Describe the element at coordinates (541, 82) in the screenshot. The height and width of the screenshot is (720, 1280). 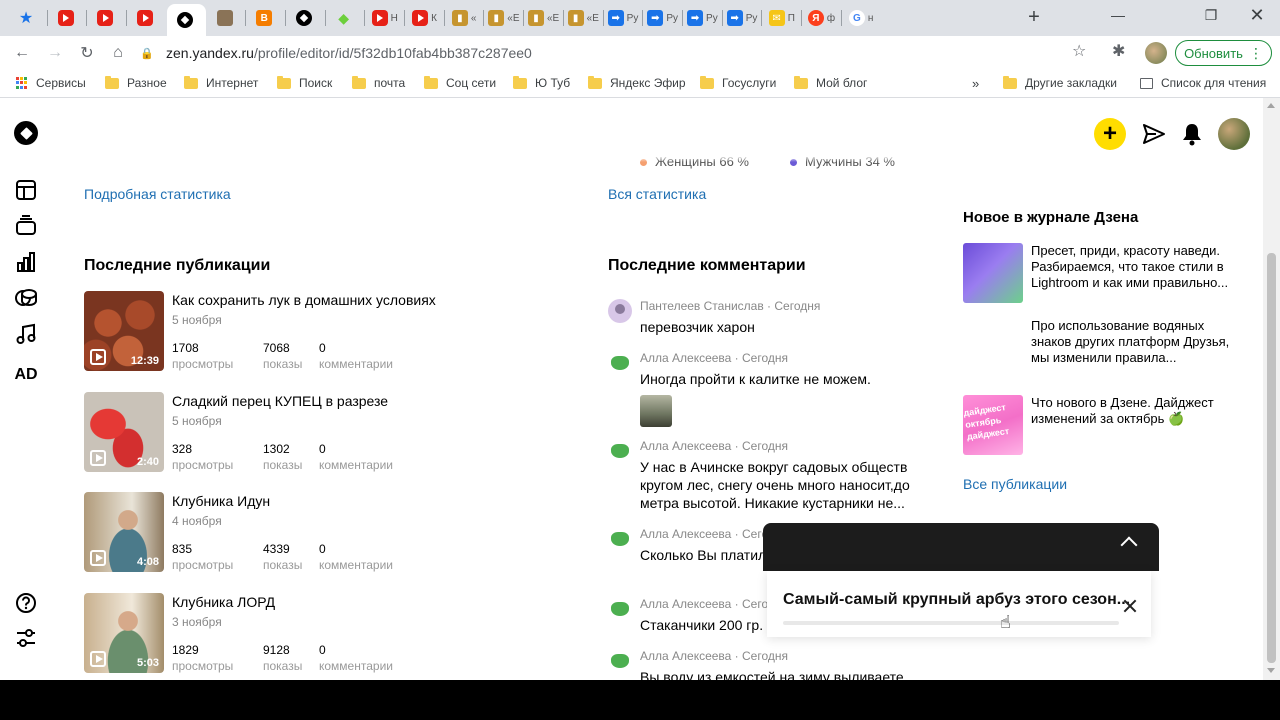
I see `bookmark-folder: Ю Туб` at that location.